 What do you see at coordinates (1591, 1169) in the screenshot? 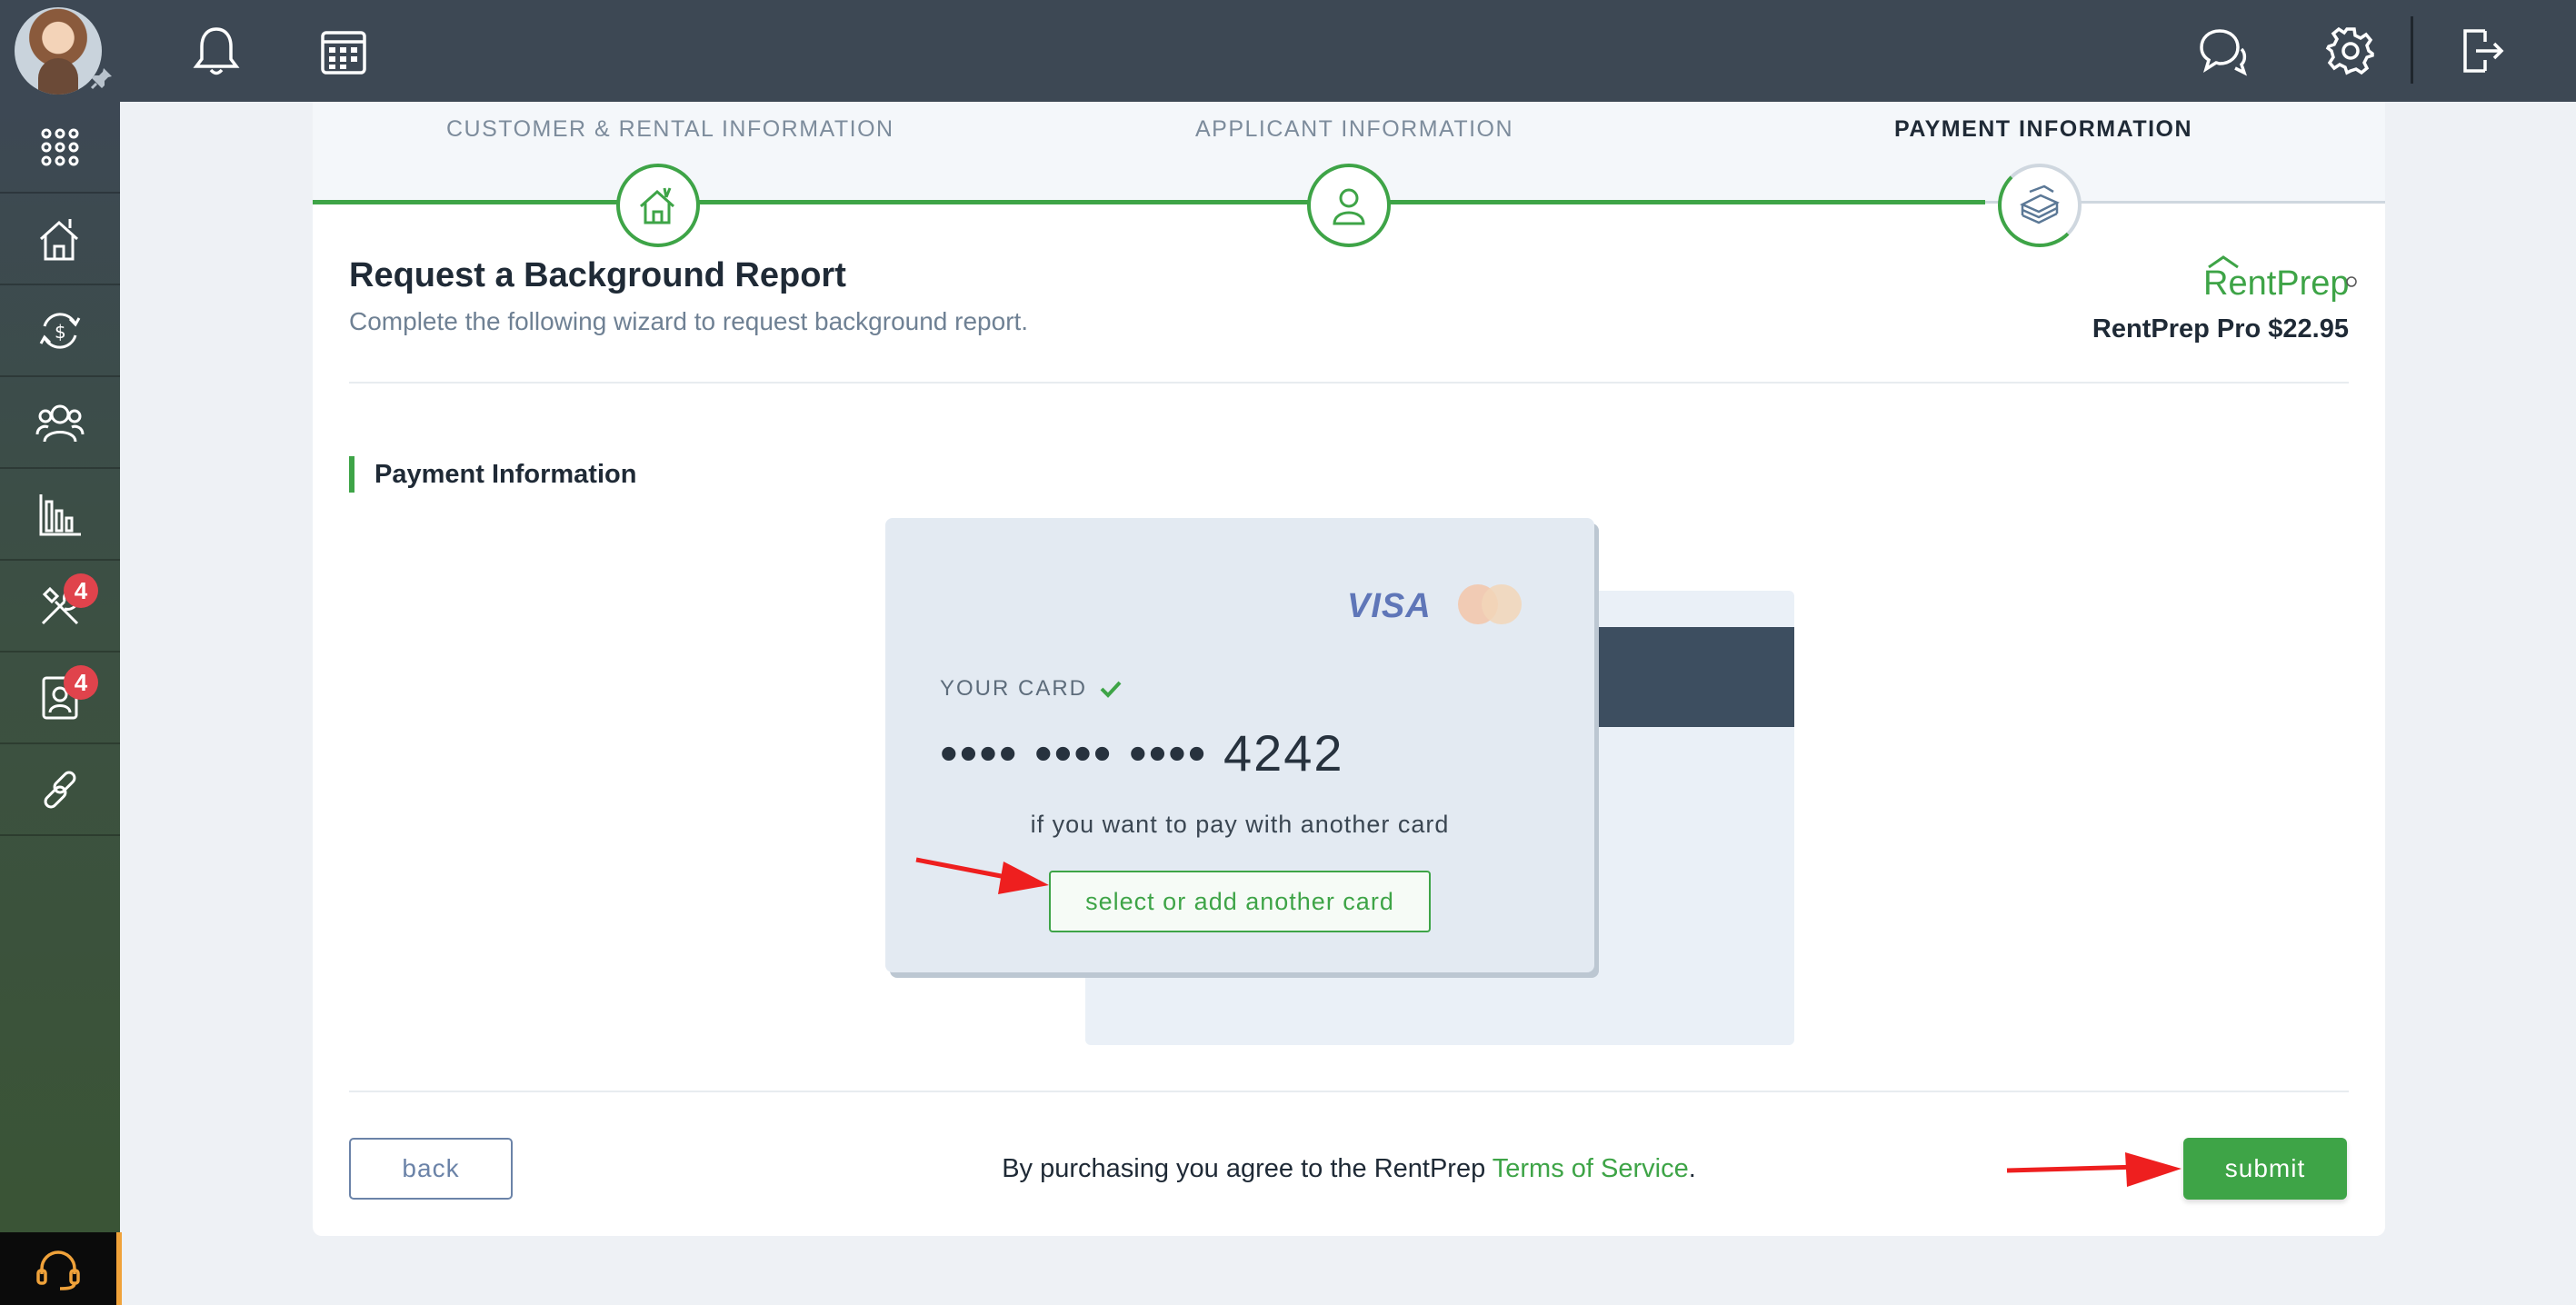
I see `terms-of-service-link: Terms of Service` at bounding box center [1591, 1169].